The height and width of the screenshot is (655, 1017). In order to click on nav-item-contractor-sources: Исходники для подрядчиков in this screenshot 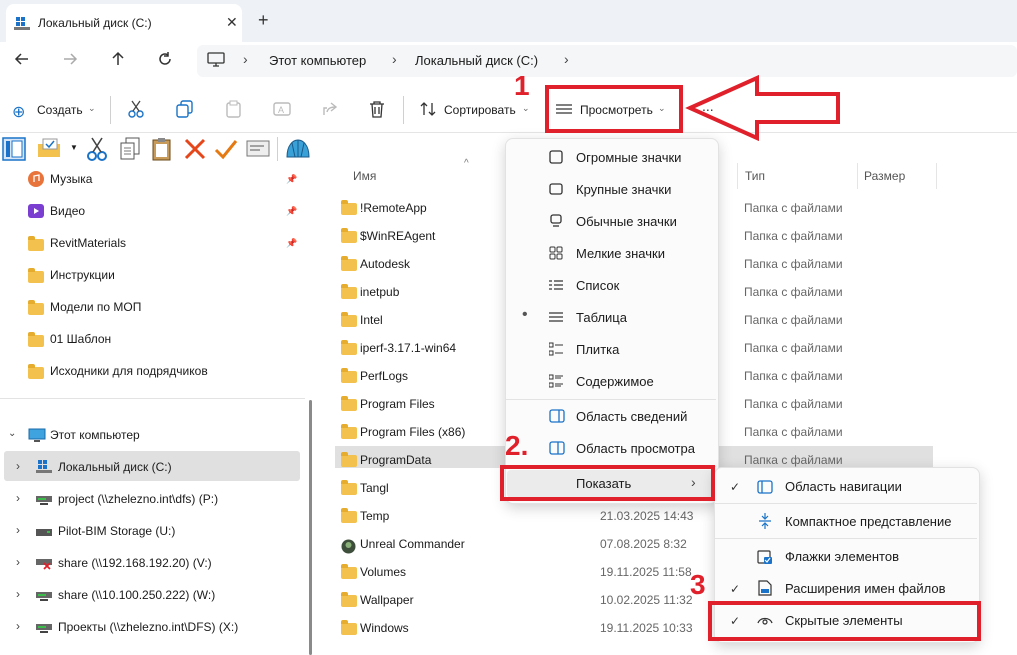, I will do `click(163, 372)`.